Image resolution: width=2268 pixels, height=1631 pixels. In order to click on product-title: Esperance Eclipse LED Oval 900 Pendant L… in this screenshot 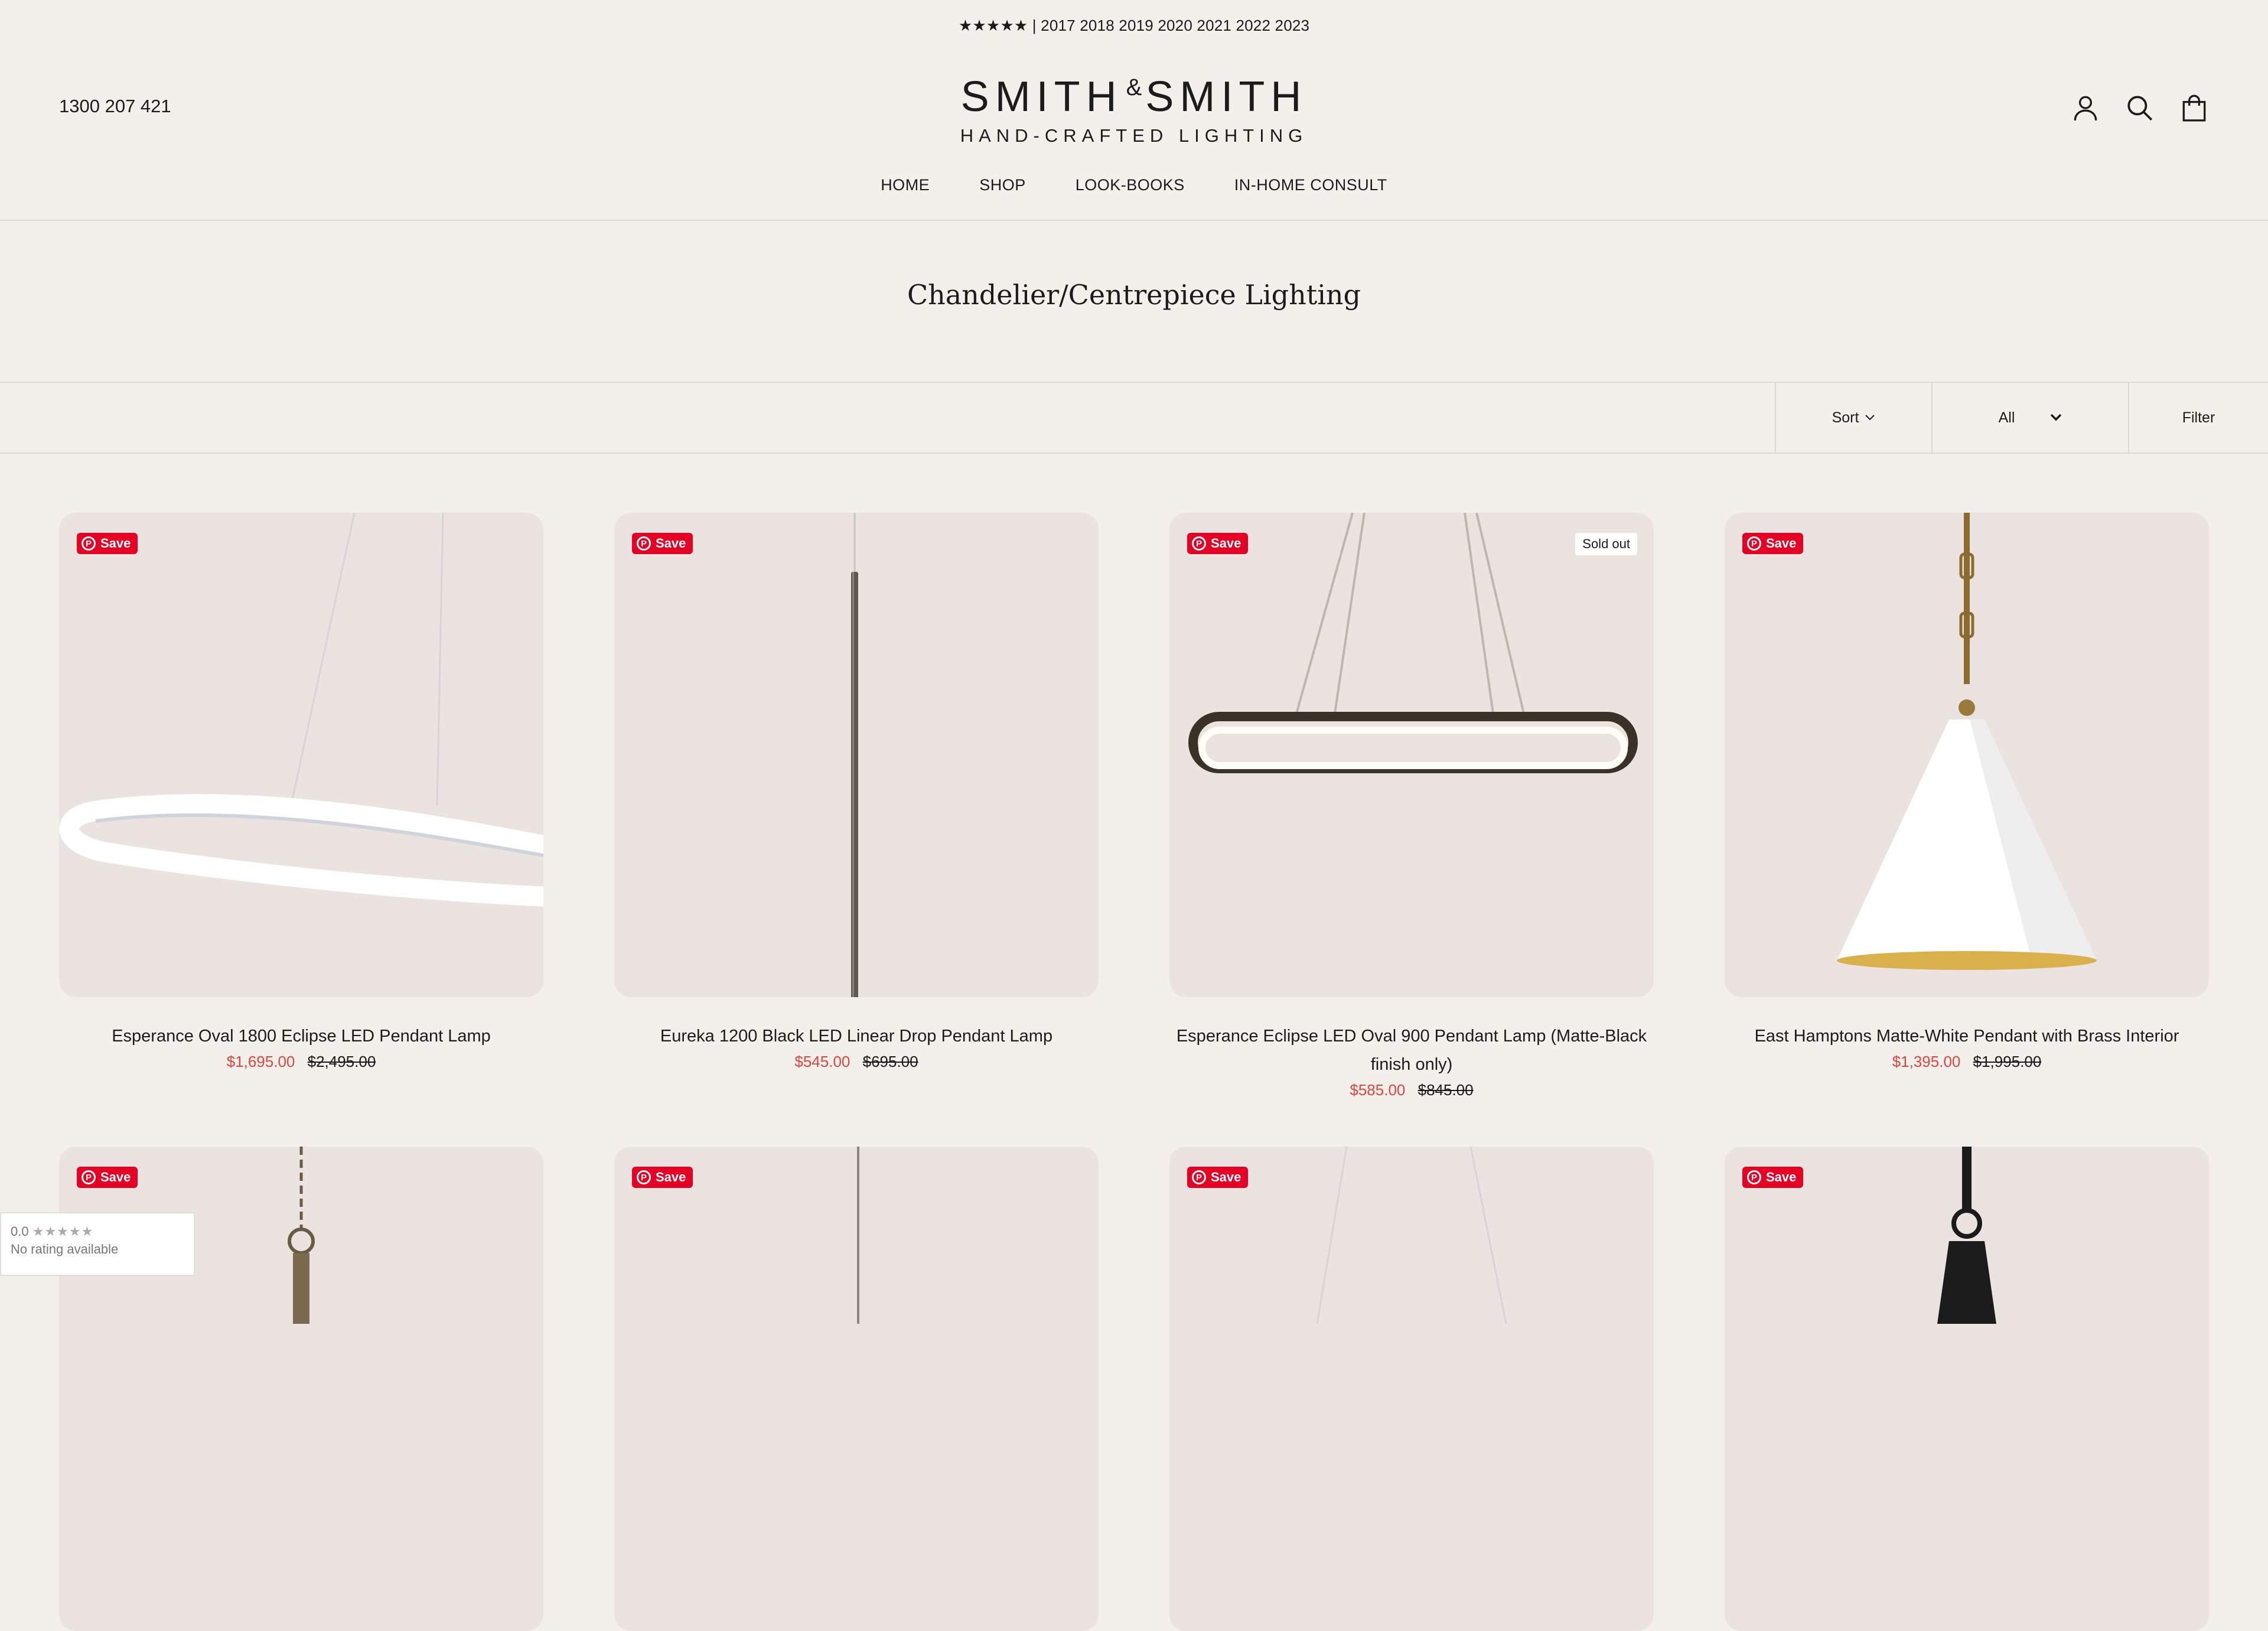, I will do `click(1411, 1050)`.